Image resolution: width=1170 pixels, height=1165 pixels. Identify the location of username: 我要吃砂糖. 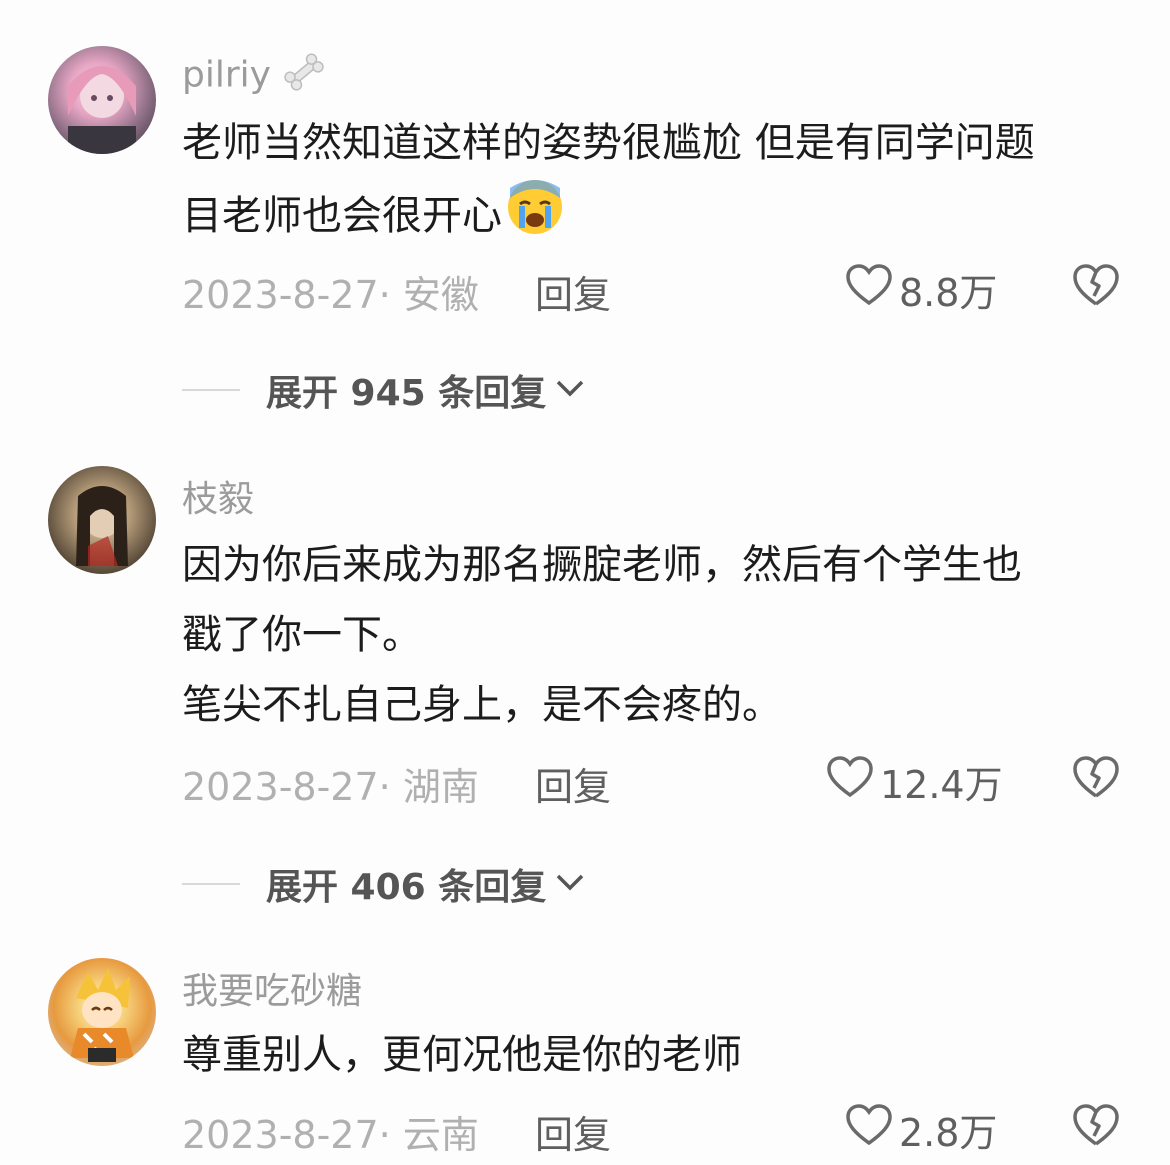
(272, 988).